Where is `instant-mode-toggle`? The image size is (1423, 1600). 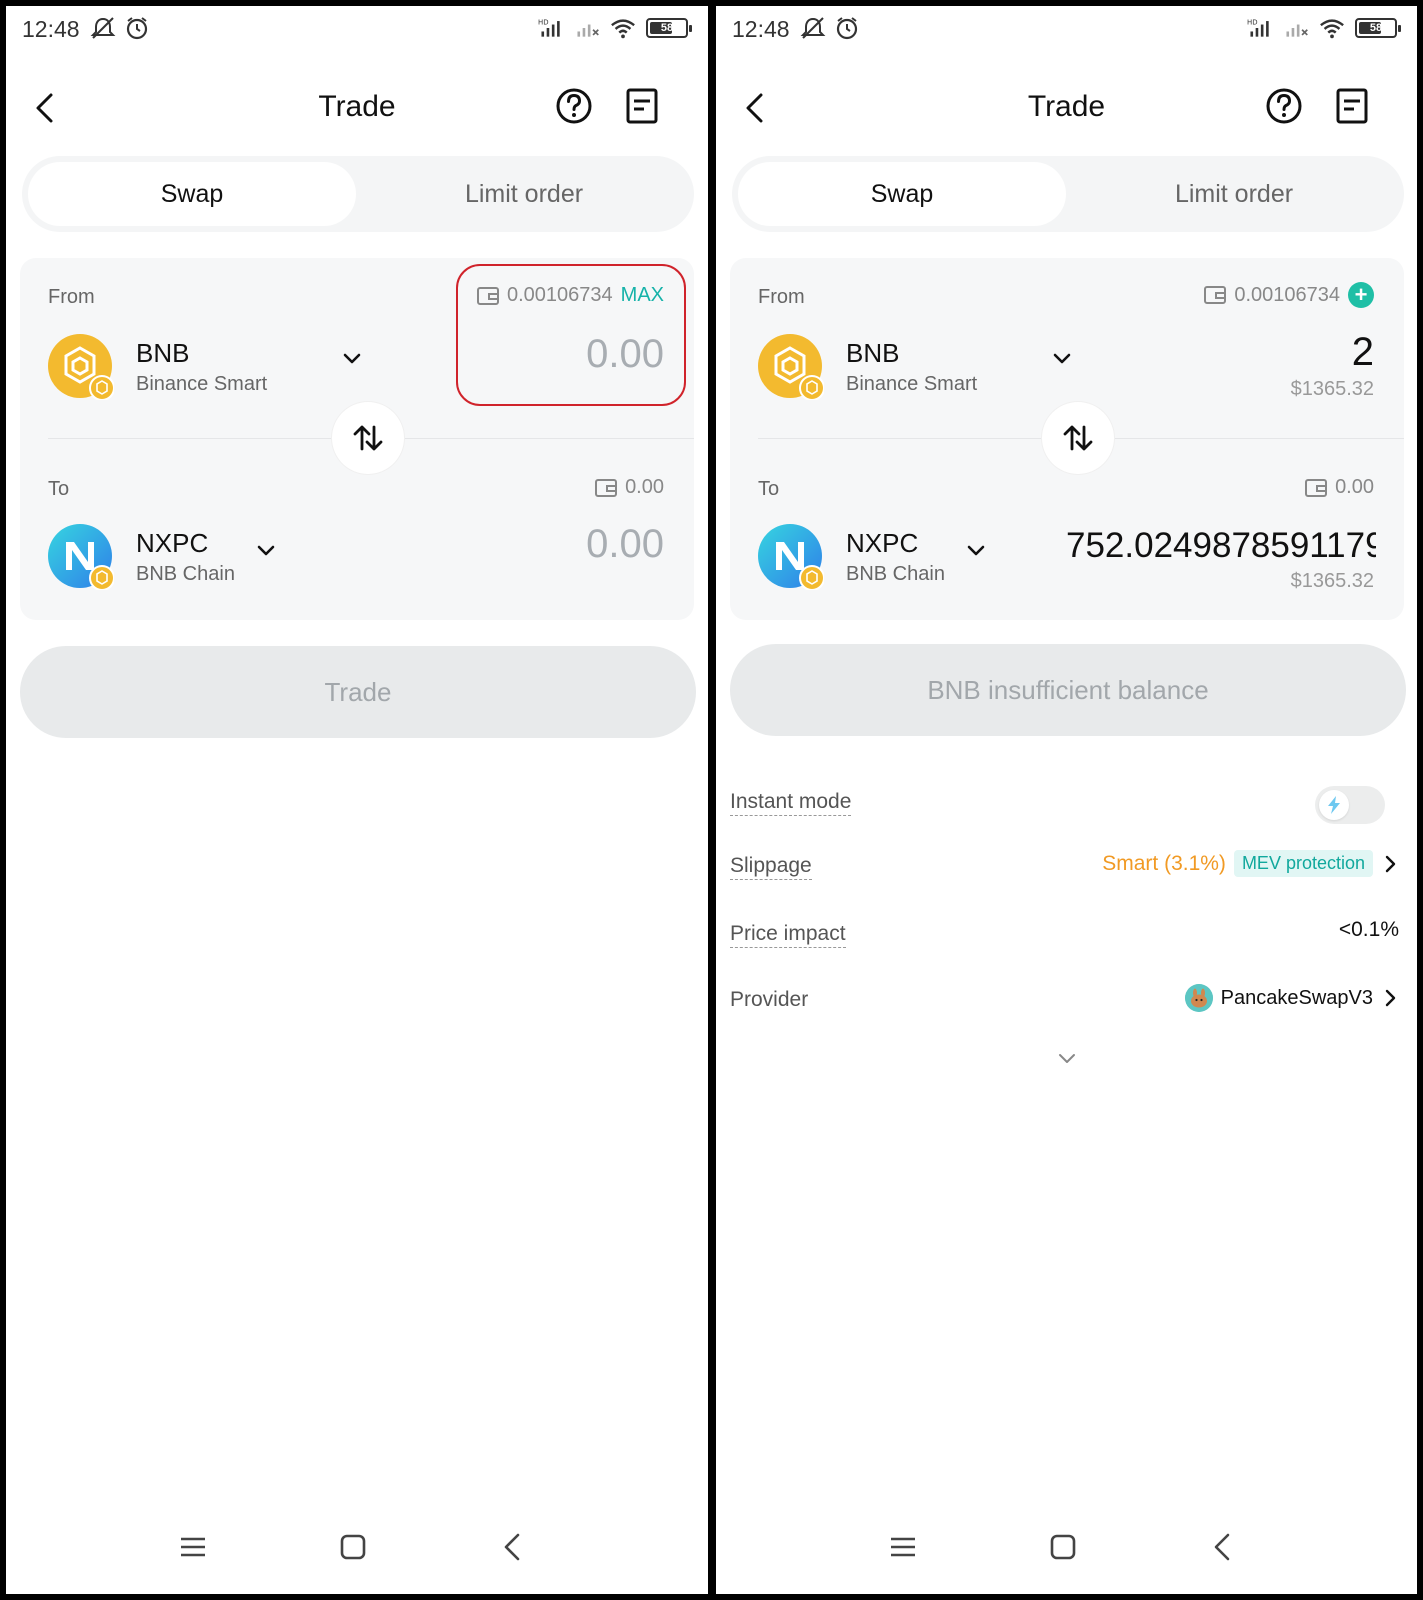 instant-mode-toggle is located at coordinates (1350, 805).